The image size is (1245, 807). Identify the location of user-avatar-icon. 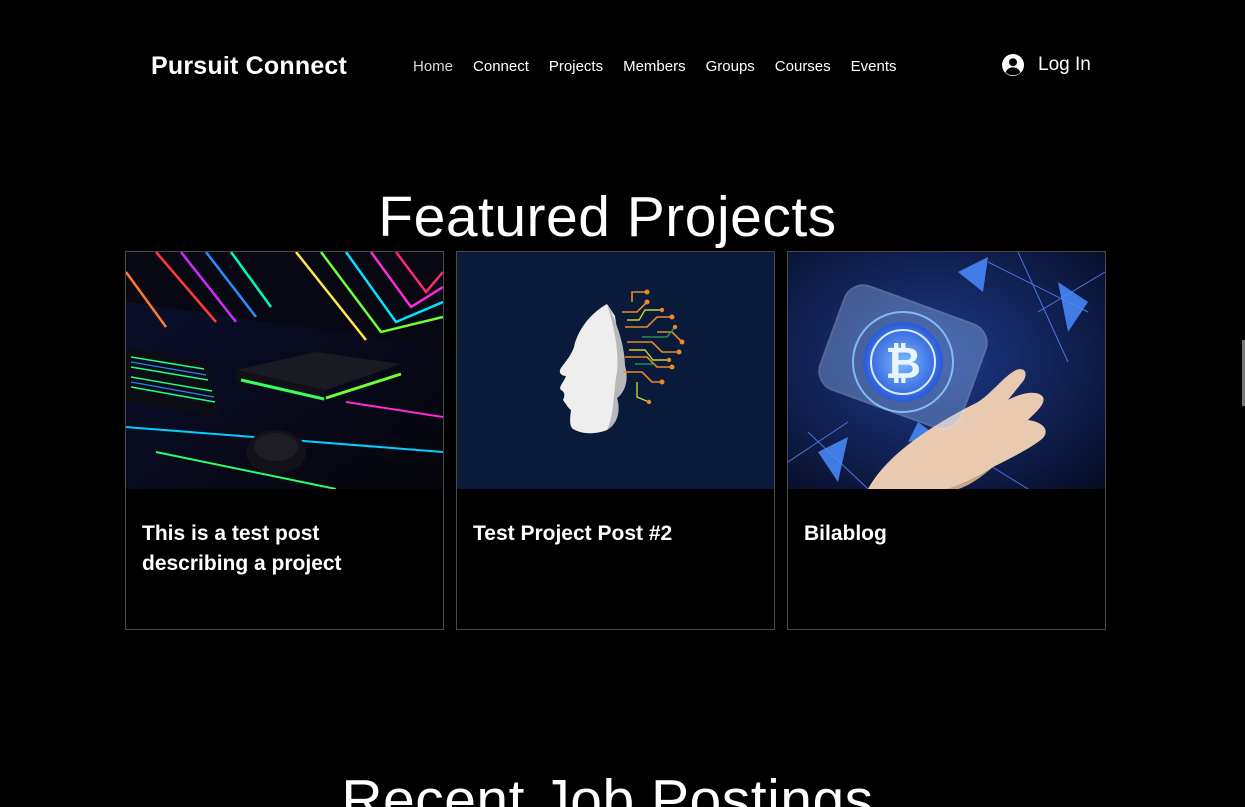
(1013, 65).